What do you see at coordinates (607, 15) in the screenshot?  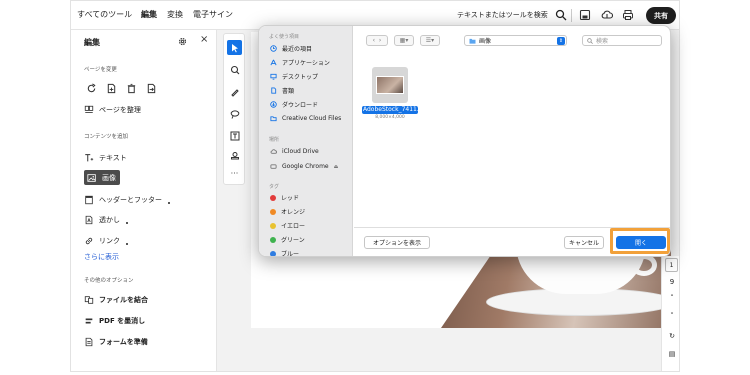 I see `cloud-upload-icon` at bounding box center [607, 15].